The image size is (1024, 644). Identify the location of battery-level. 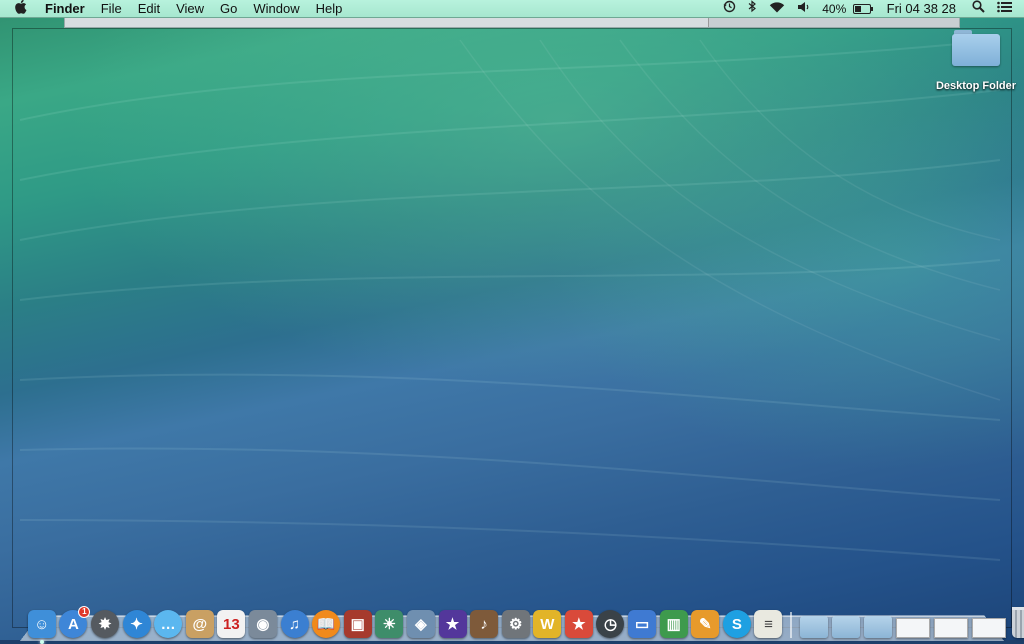
(857, 9).